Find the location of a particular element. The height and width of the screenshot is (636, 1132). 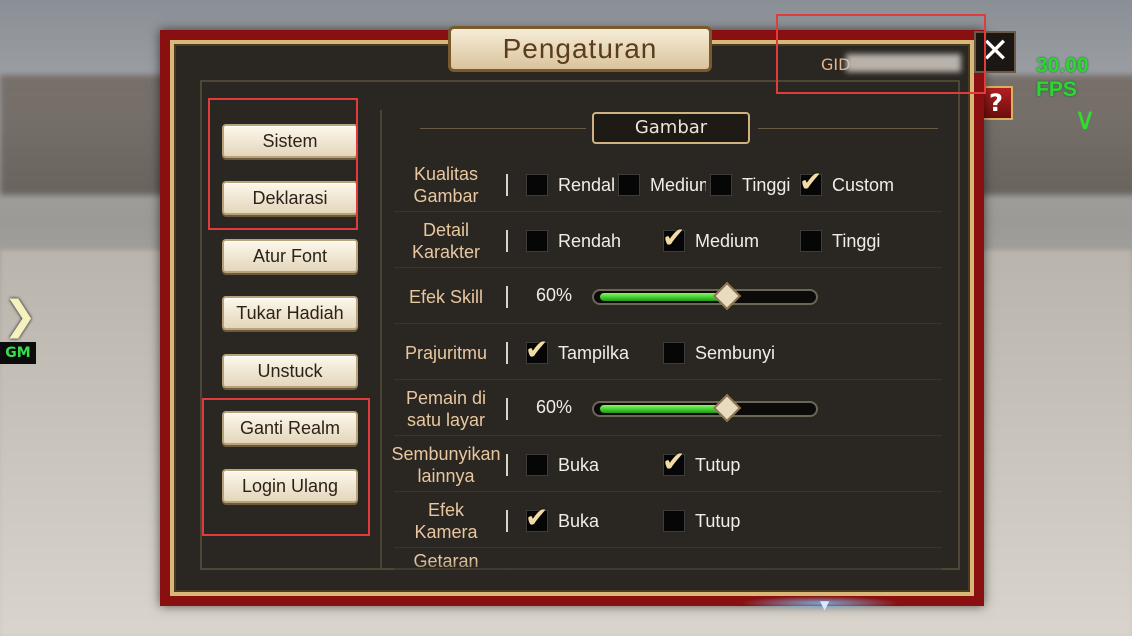

setting-row-detail-karakter: Detail Karakter Rendah Medium Tinggi is located at coordinates (668, 241).